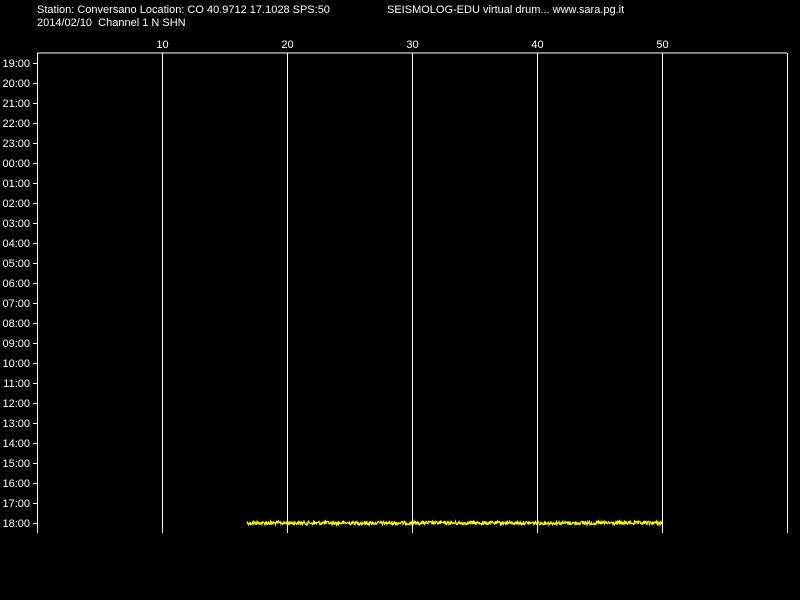  Describe the element at coordinates (287, 45) in the screenshot. I see `x-tick-label: 20` at that location.